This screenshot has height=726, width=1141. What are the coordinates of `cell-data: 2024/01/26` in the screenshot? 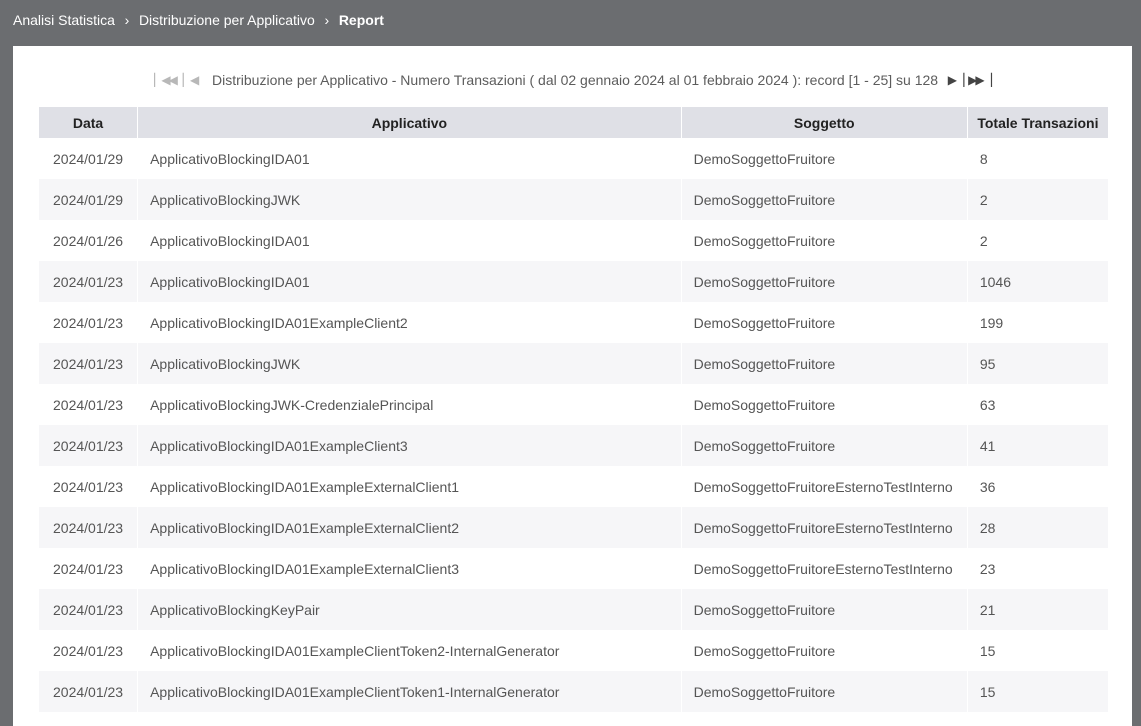 It's located at (88, 240).